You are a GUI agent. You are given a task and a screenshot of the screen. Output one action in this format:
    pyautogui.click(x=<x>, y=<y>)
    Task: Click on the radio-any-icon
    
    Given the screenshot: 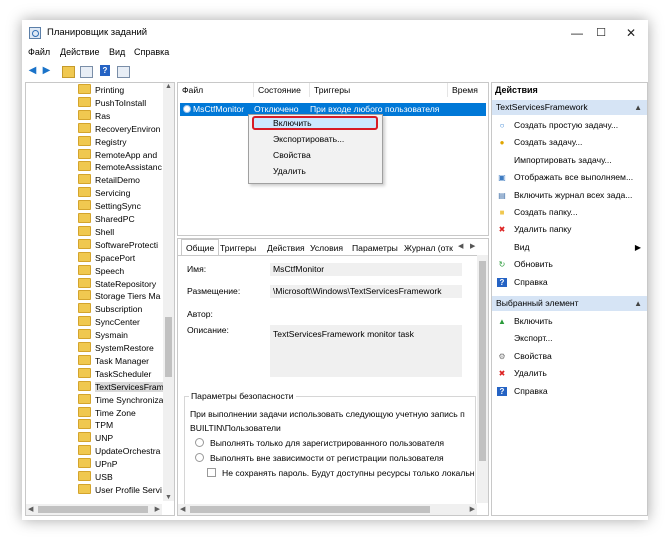 What is the action you would take?
    pyautogui.click(x=199, y=457)
    